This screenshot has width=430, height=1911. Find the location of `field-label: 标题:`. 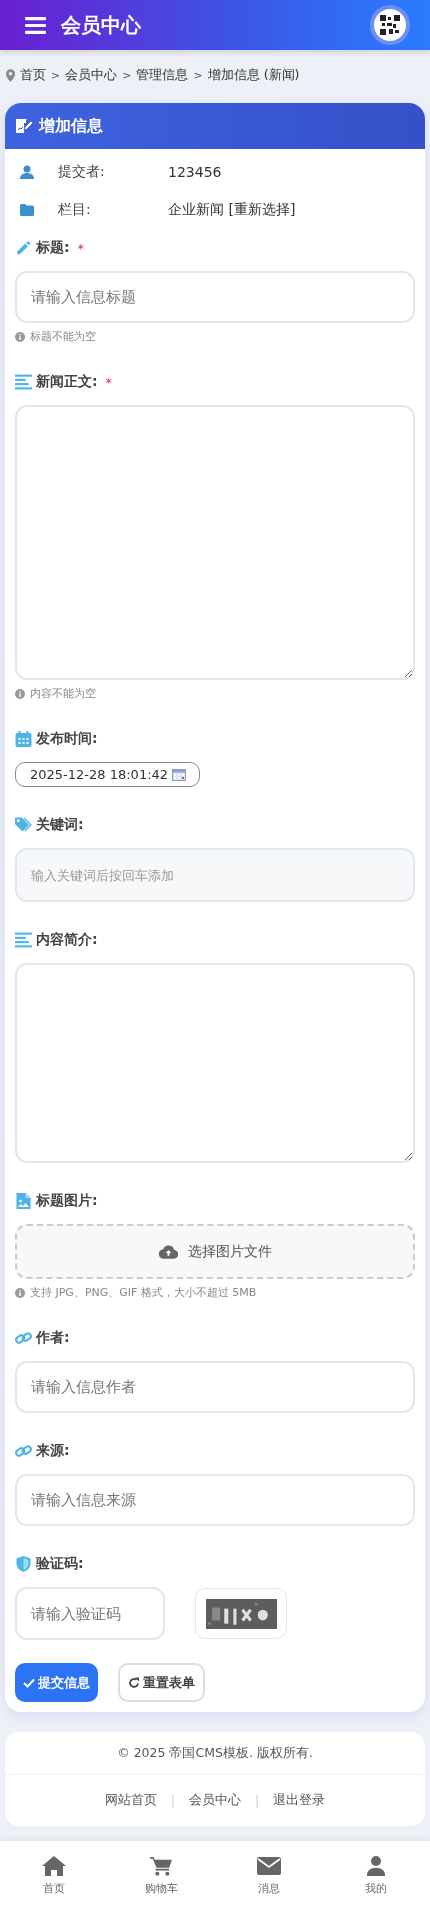

field-label: 标题: is located at coordinates (53, 248).